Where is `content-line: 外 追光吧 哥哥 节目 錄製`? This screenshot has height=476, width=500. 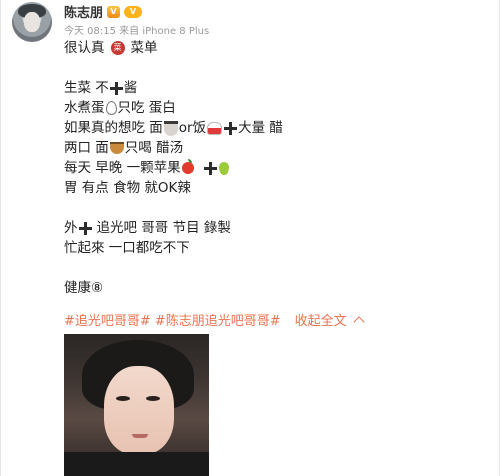
content-line: 外 追光吧 哥哥 节目 錄製 is located at coordinates (147, 228).